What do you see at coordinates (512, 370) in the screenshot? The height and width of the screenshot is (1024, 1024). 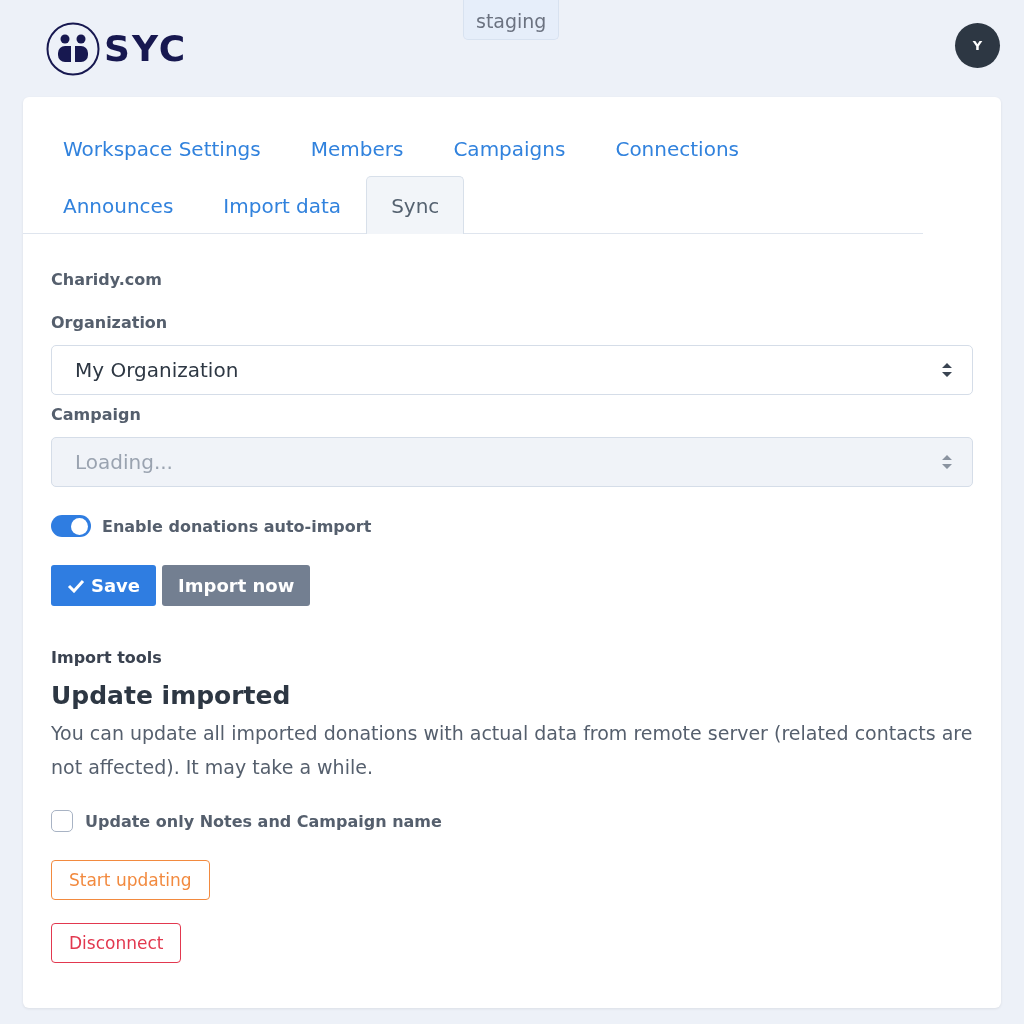 I see `select-field: My Organization` at bounding box center [512, 370].